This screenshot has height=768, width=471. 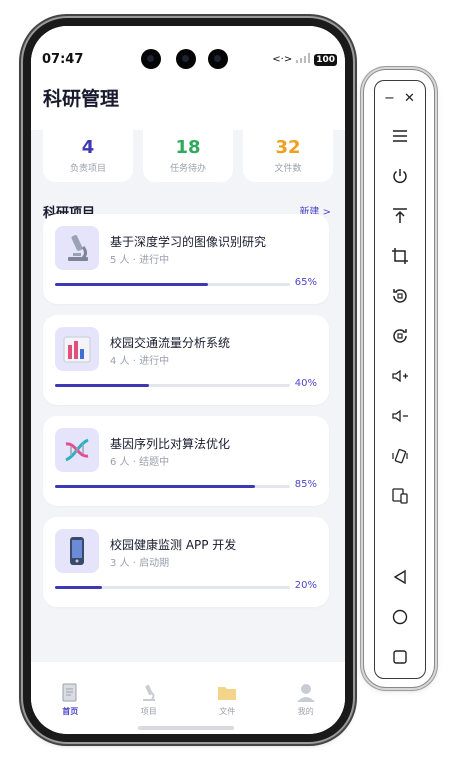 I want to click on page-title: 科研管理, so click(x=81, y=99).